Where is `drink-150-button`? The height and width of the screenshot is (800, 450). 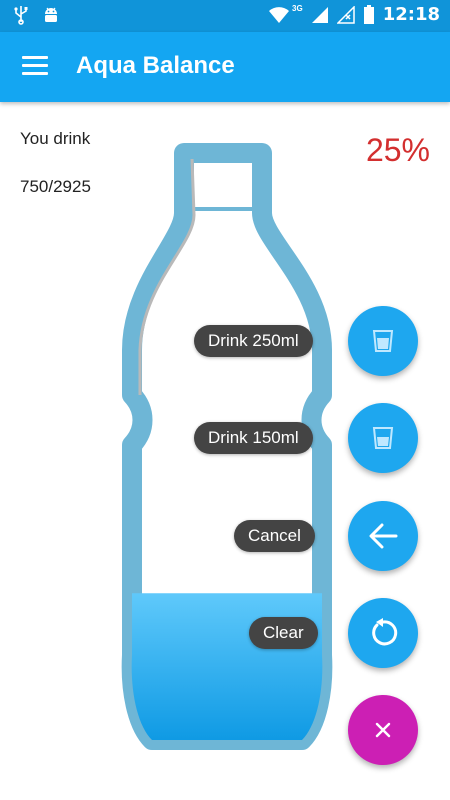 drink-150-button is located at coordinates (383, 438).